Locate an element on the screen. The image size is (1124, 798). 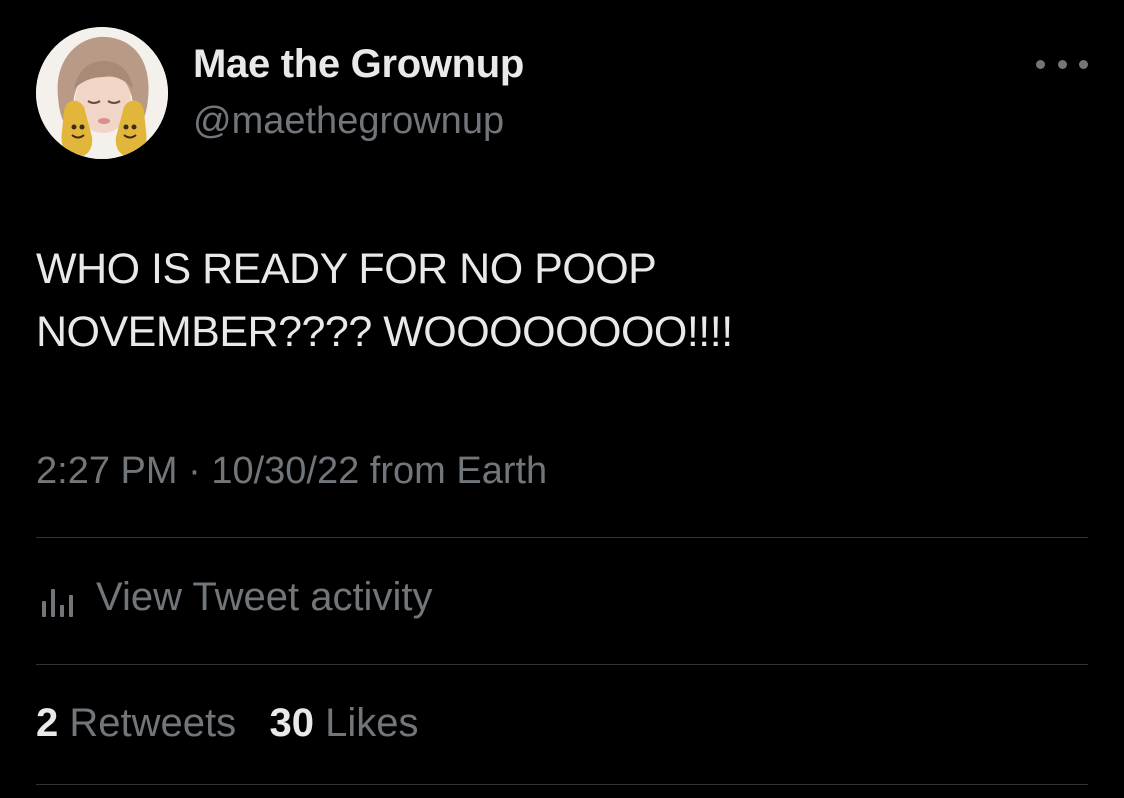
more-options-button is located at coordinates (1062, 64).